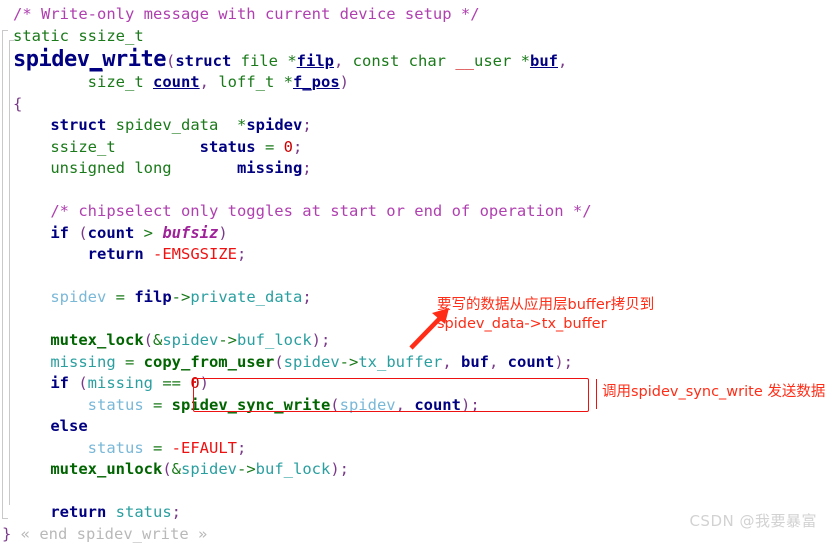  Describe the element at coordinates (399, 61) in the screenshot. I see `token-const-char: const char` at that location.